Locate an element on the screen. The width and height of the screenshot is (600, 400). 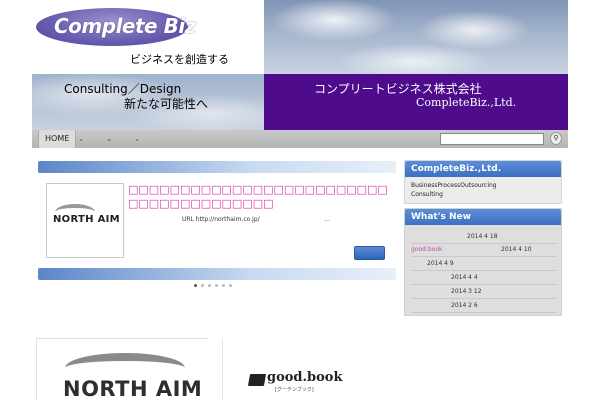
news-date: 2014 4 10 is located at coordinates (516, 249).